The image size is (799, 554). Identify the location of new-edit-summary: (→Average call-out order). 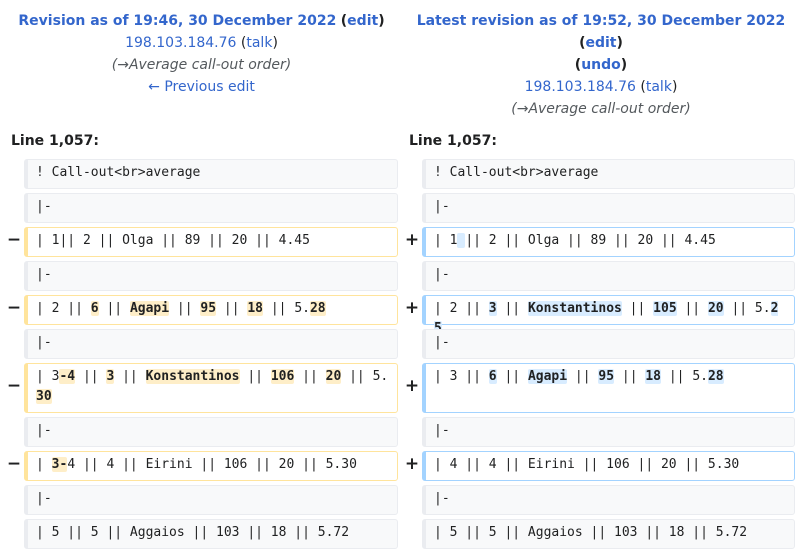
(601, 109).